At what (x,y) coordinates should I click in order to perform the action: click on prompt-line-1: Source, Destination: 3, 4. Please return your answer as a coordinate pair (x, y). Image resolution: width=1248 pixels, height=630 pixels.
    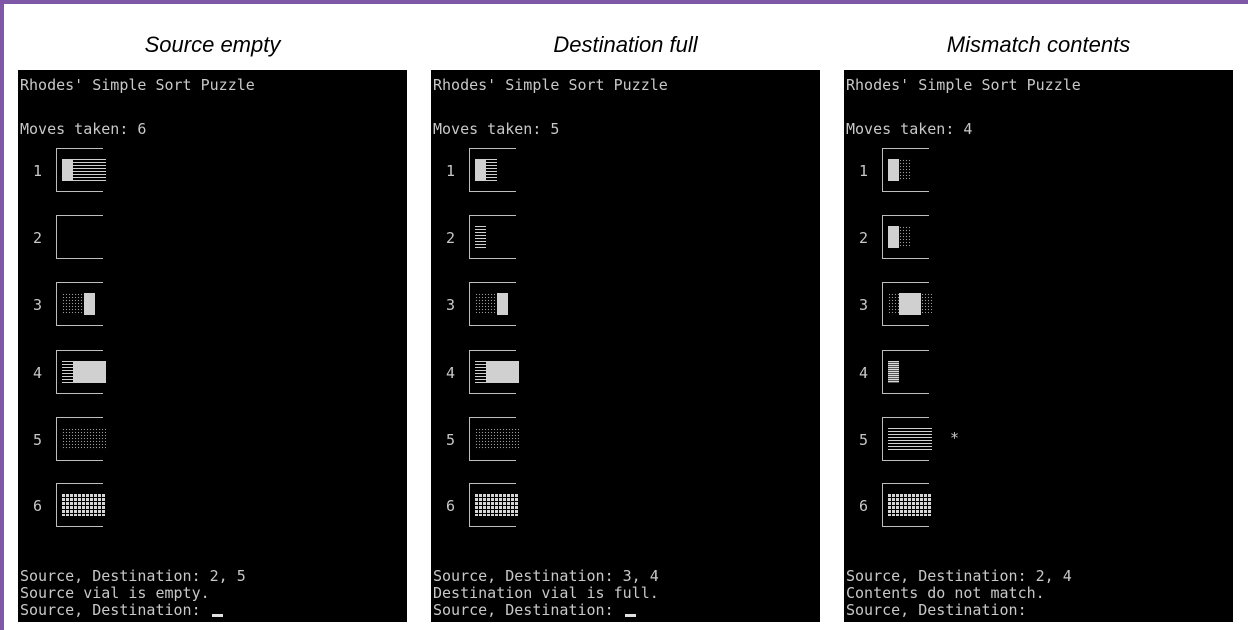
    Looking at the image, I should click on (546, 576).